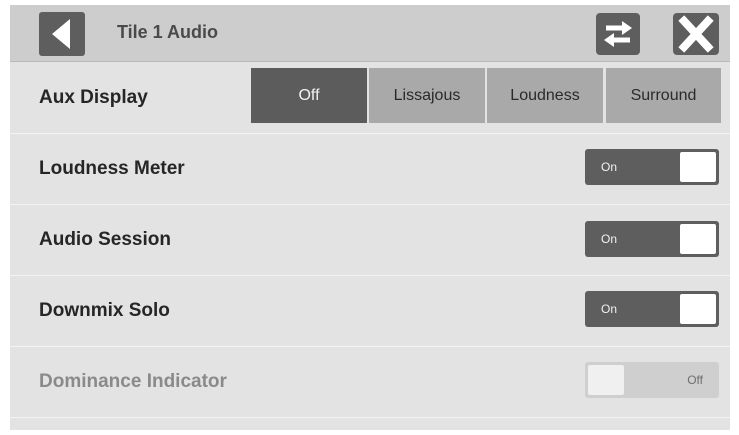 This screenshot has width=739, height=435. I want to click on downmix-solo-label: Downmix Solo, so click(104, 310).